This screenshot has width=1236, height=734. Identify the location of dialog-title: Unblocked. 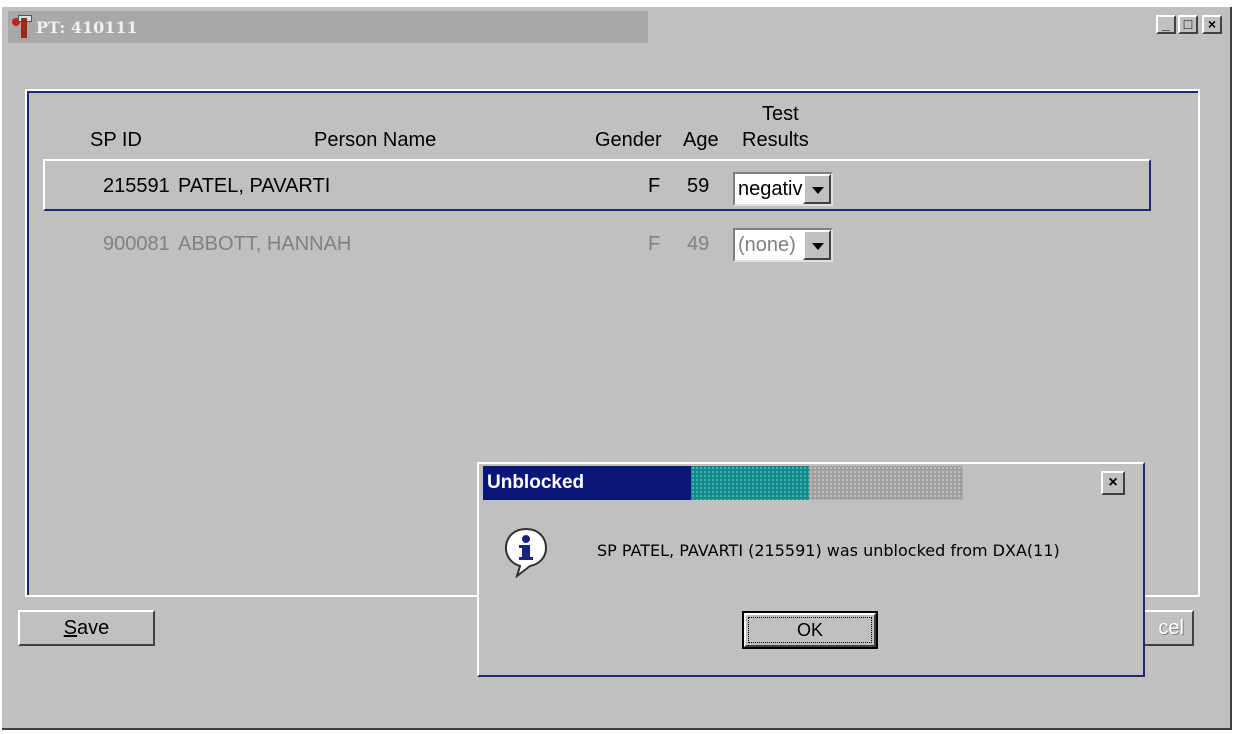
(536, 482).